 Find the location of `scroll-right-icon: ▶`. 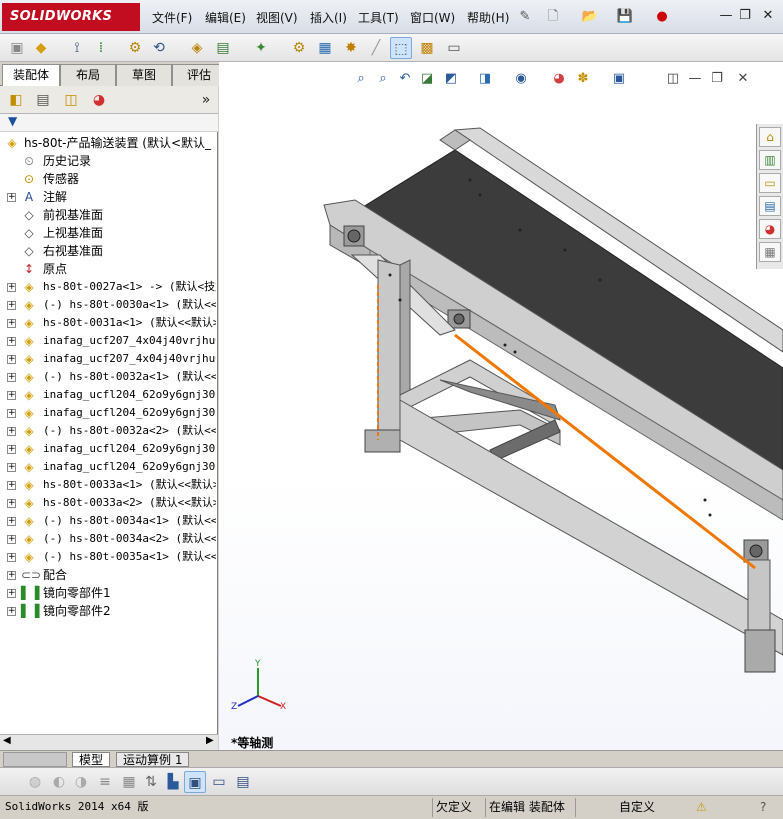

scroll-right-icon: ▶ is located at coordinates (210, 740).